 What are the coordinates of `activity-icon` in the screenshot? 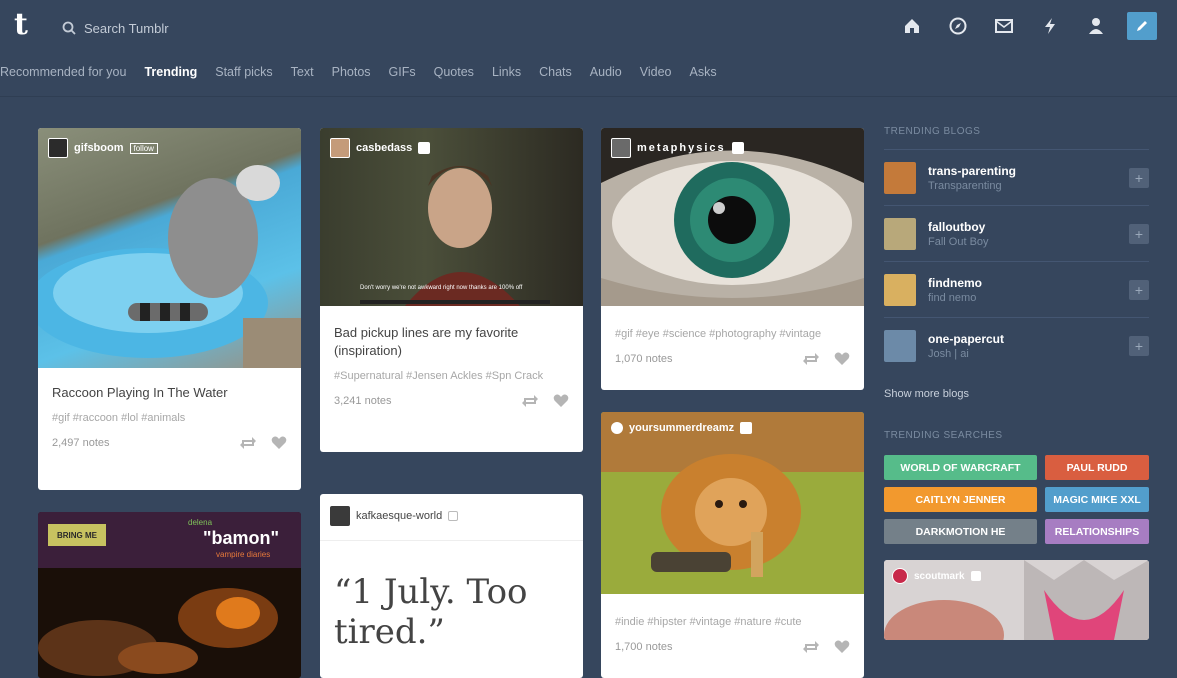 It's located at (1050, 26).